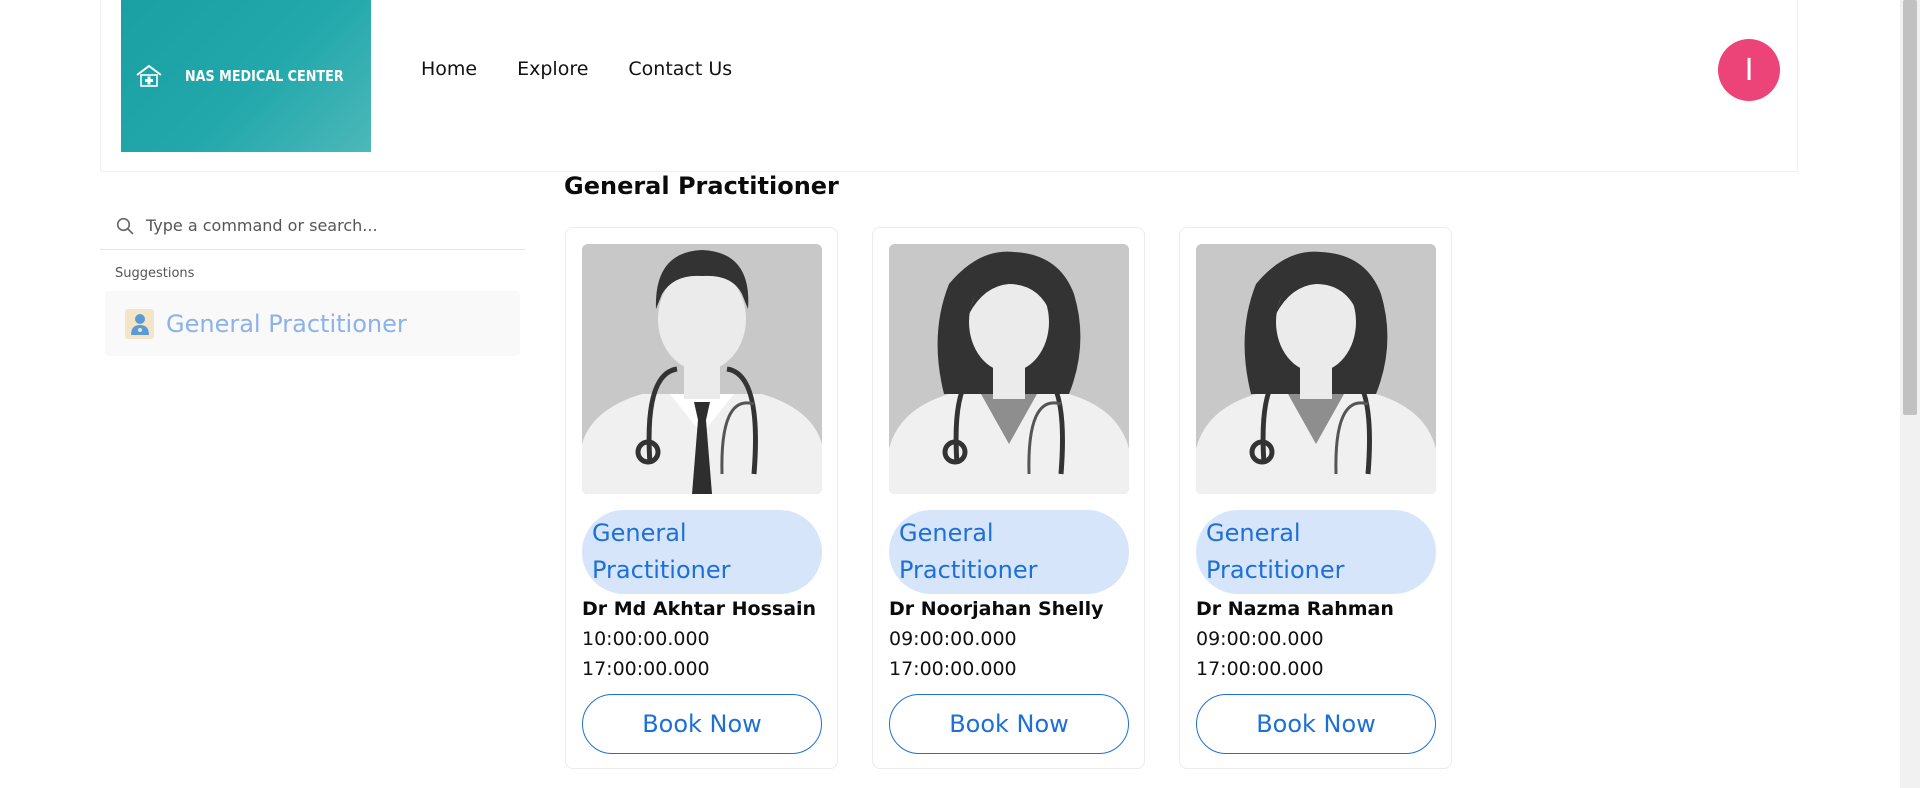  I want to click on suggestion-general-practitioner: General Practitioner, so click(312, 323).